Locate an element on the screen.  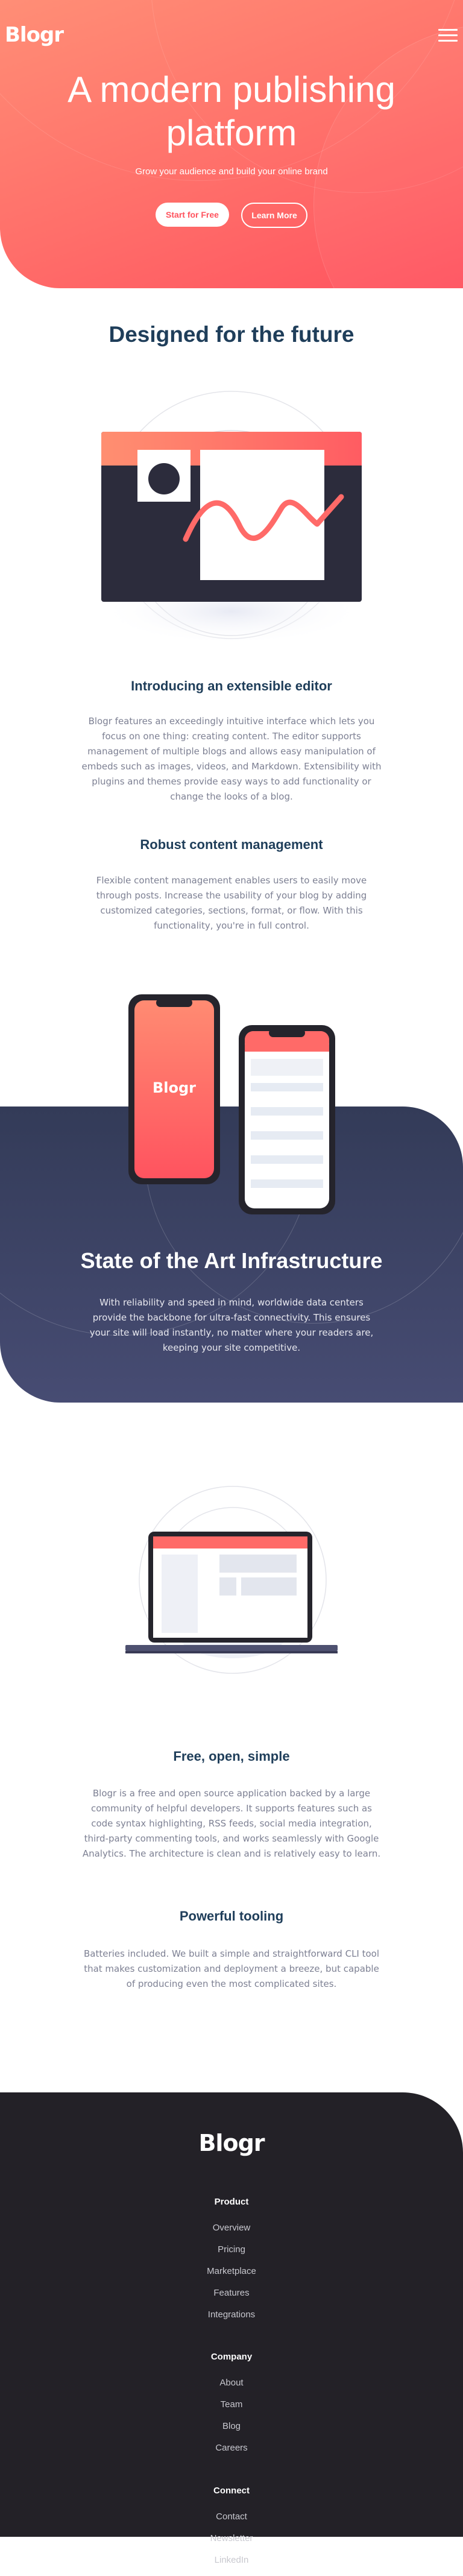
footer-link-contact: Contact is located at coordinates (231, 2517).